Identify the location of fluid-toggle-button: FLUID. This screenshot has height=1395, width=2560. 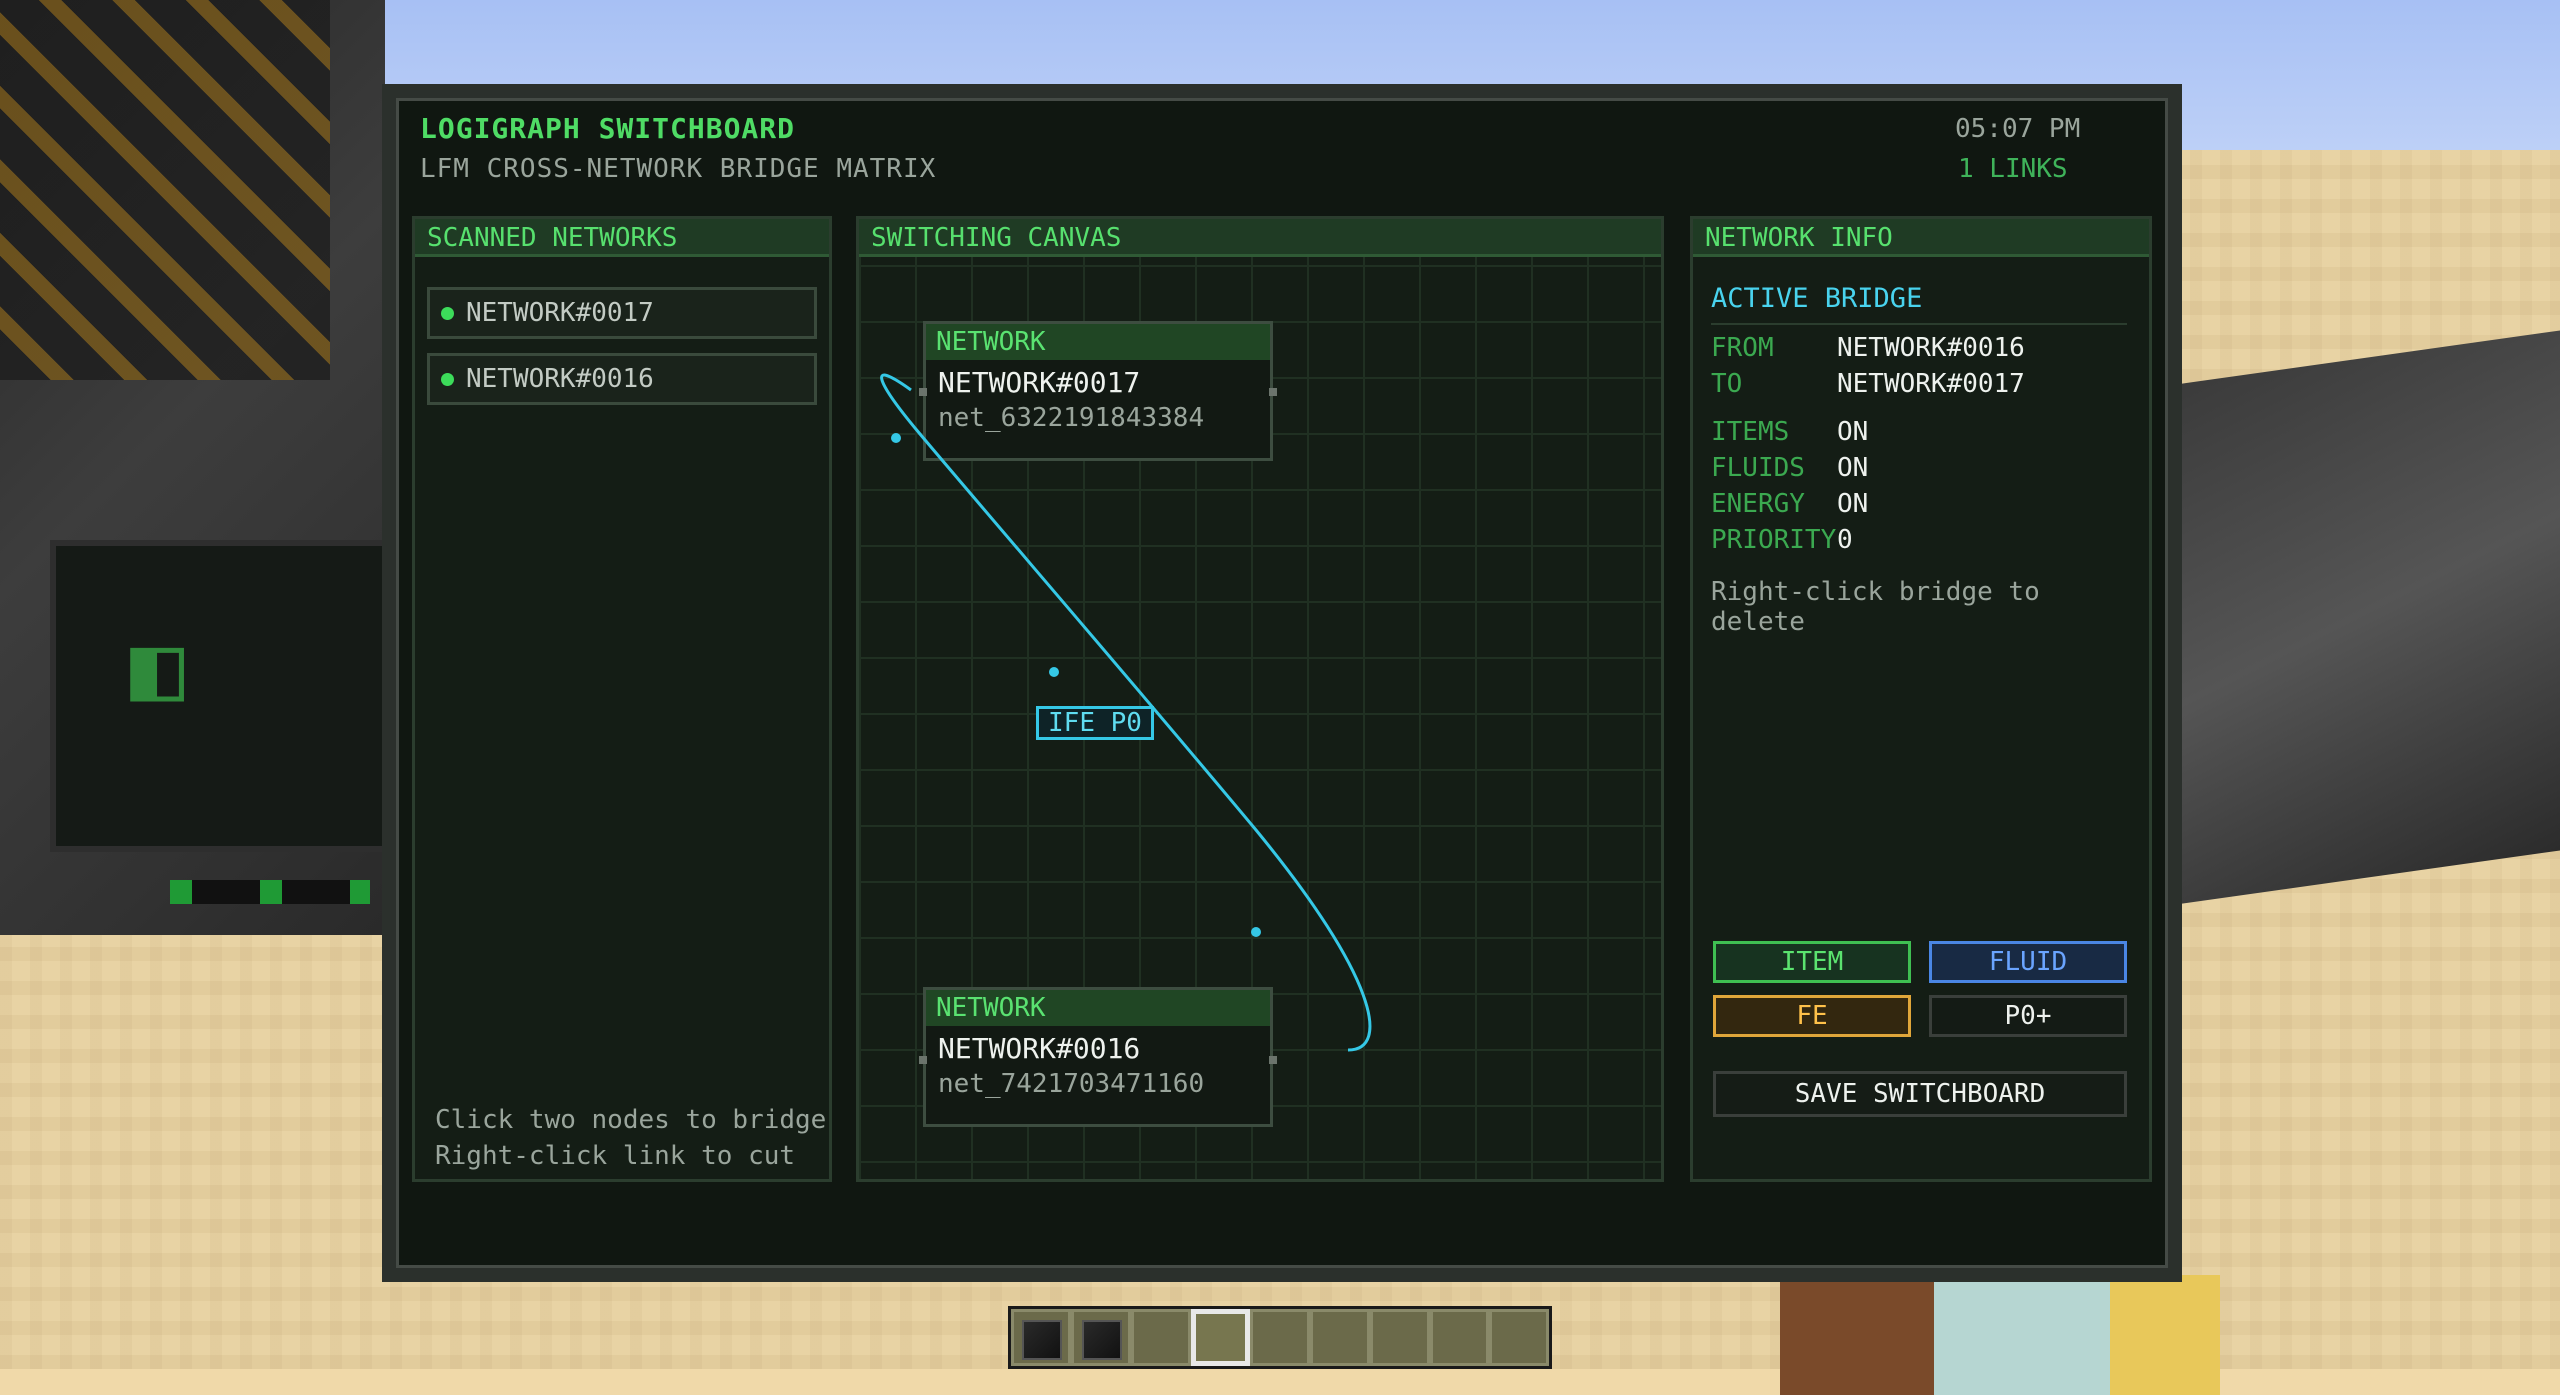
(2028, 962).